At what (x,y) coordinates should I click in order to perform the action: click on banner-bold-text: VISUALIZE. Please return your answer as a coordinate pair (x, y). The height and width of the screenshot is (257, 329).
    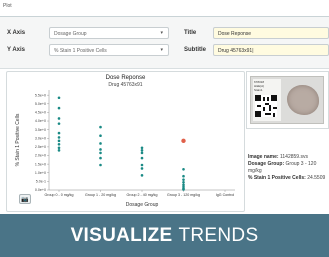
    Looking at the image, I should click on (121, 235).